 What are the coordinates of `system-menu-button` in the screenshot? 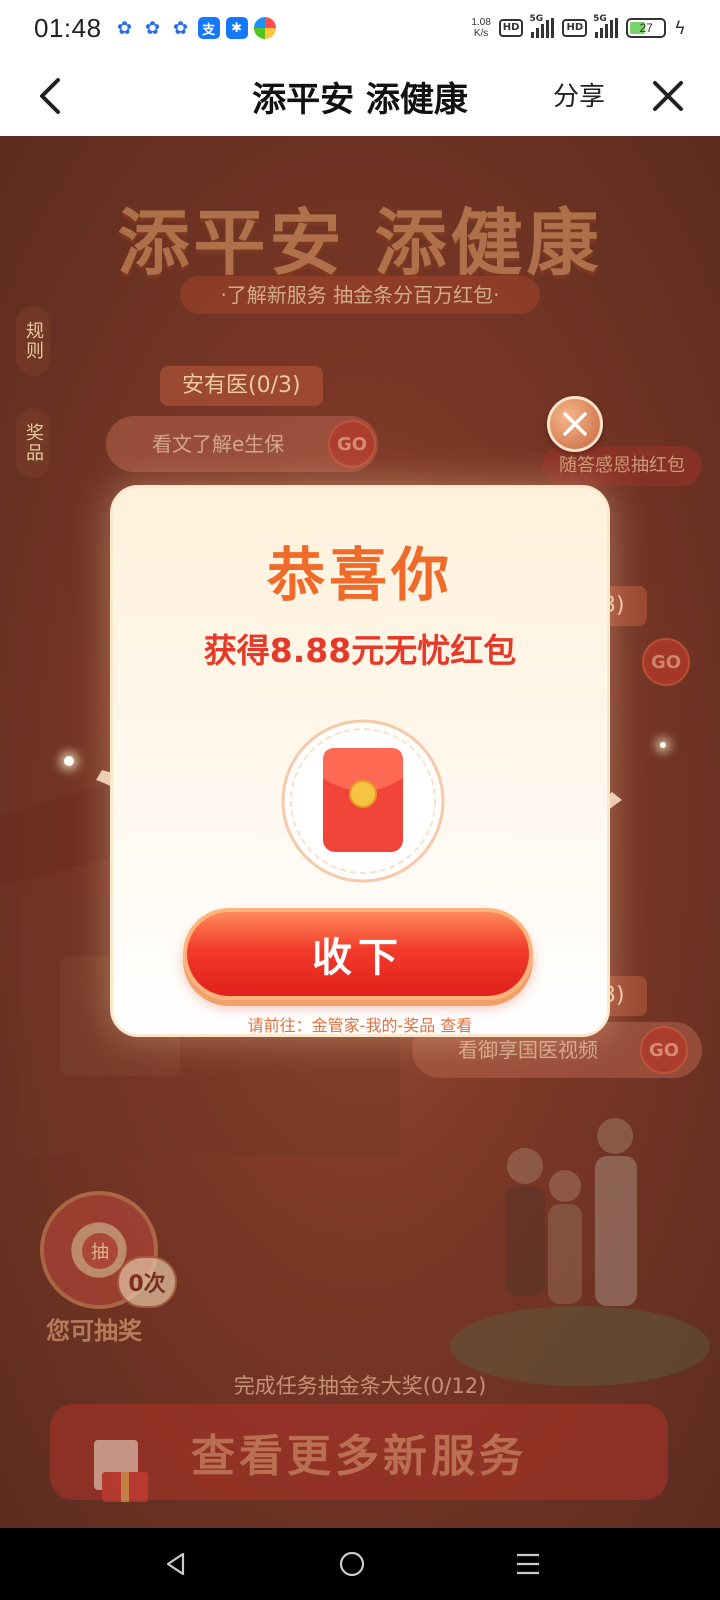 It's located at (528, 1564).